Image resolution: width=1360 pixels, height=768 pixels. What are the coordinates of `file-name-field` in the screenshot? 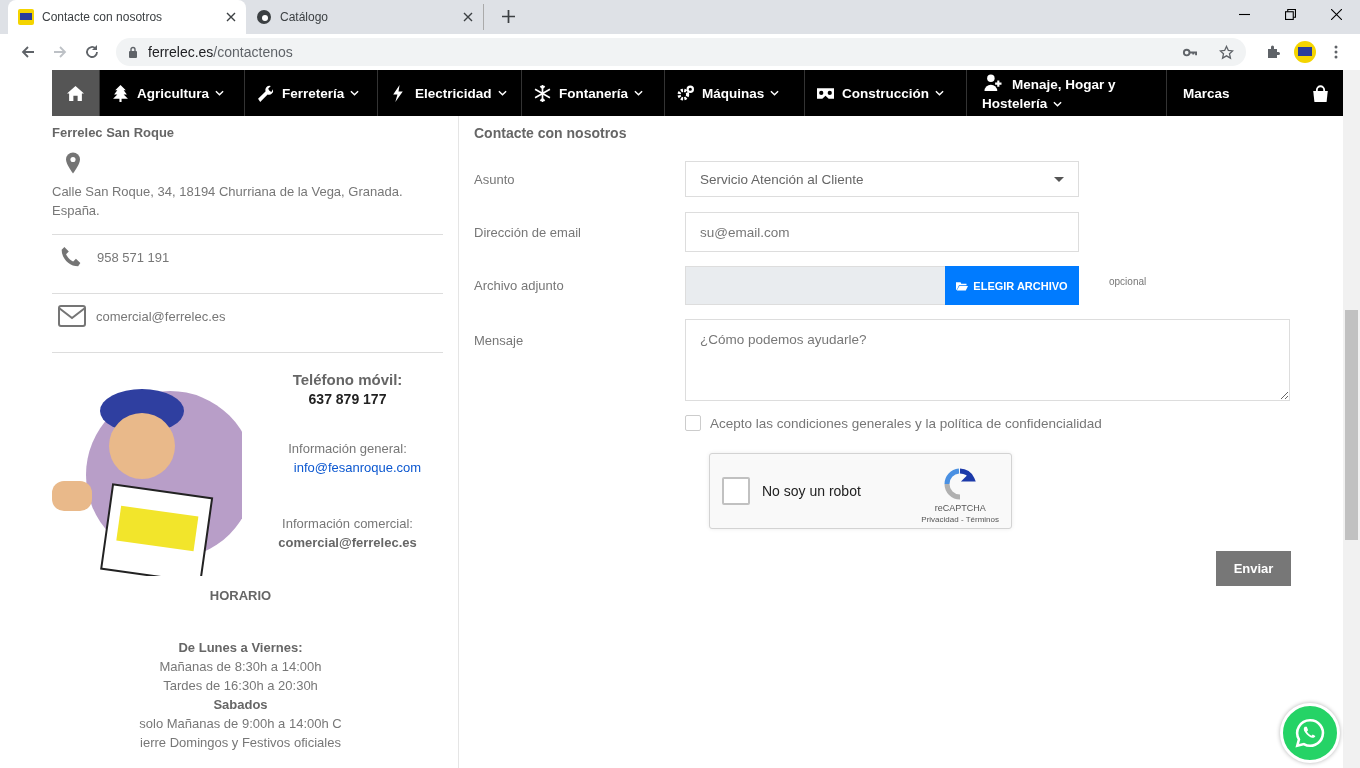 It's located at (815, 285).